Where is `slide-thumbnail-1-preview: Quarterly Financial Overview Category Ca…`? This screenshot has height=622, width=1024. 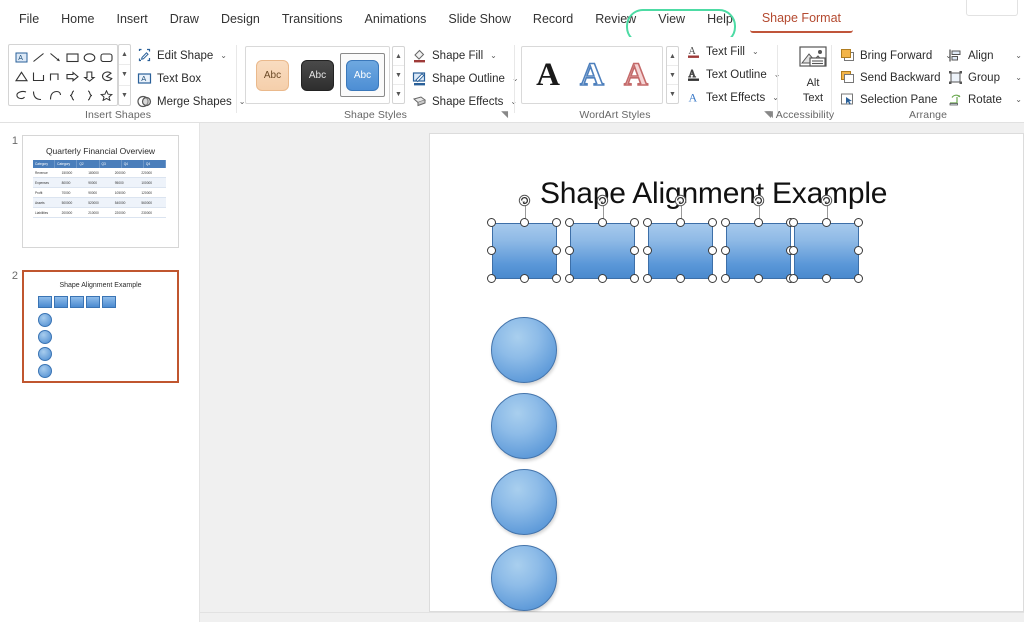
slide-thumbnail-1-preview: Quarterly Financial Overview Category Ca… is located at coordinates (100, 191).